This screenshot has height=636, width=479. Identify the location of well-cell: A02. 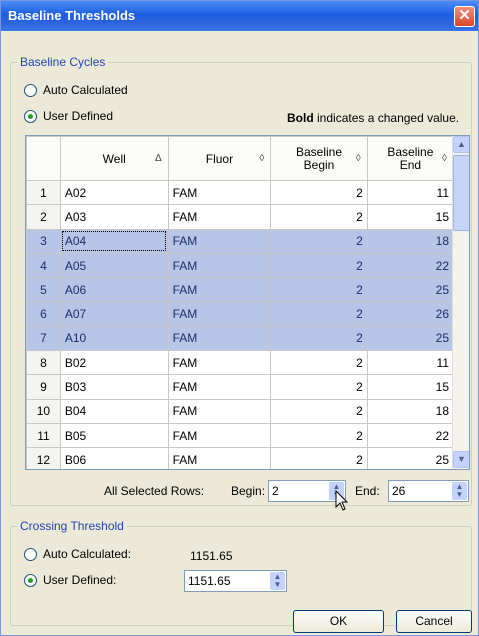
(114, 192).